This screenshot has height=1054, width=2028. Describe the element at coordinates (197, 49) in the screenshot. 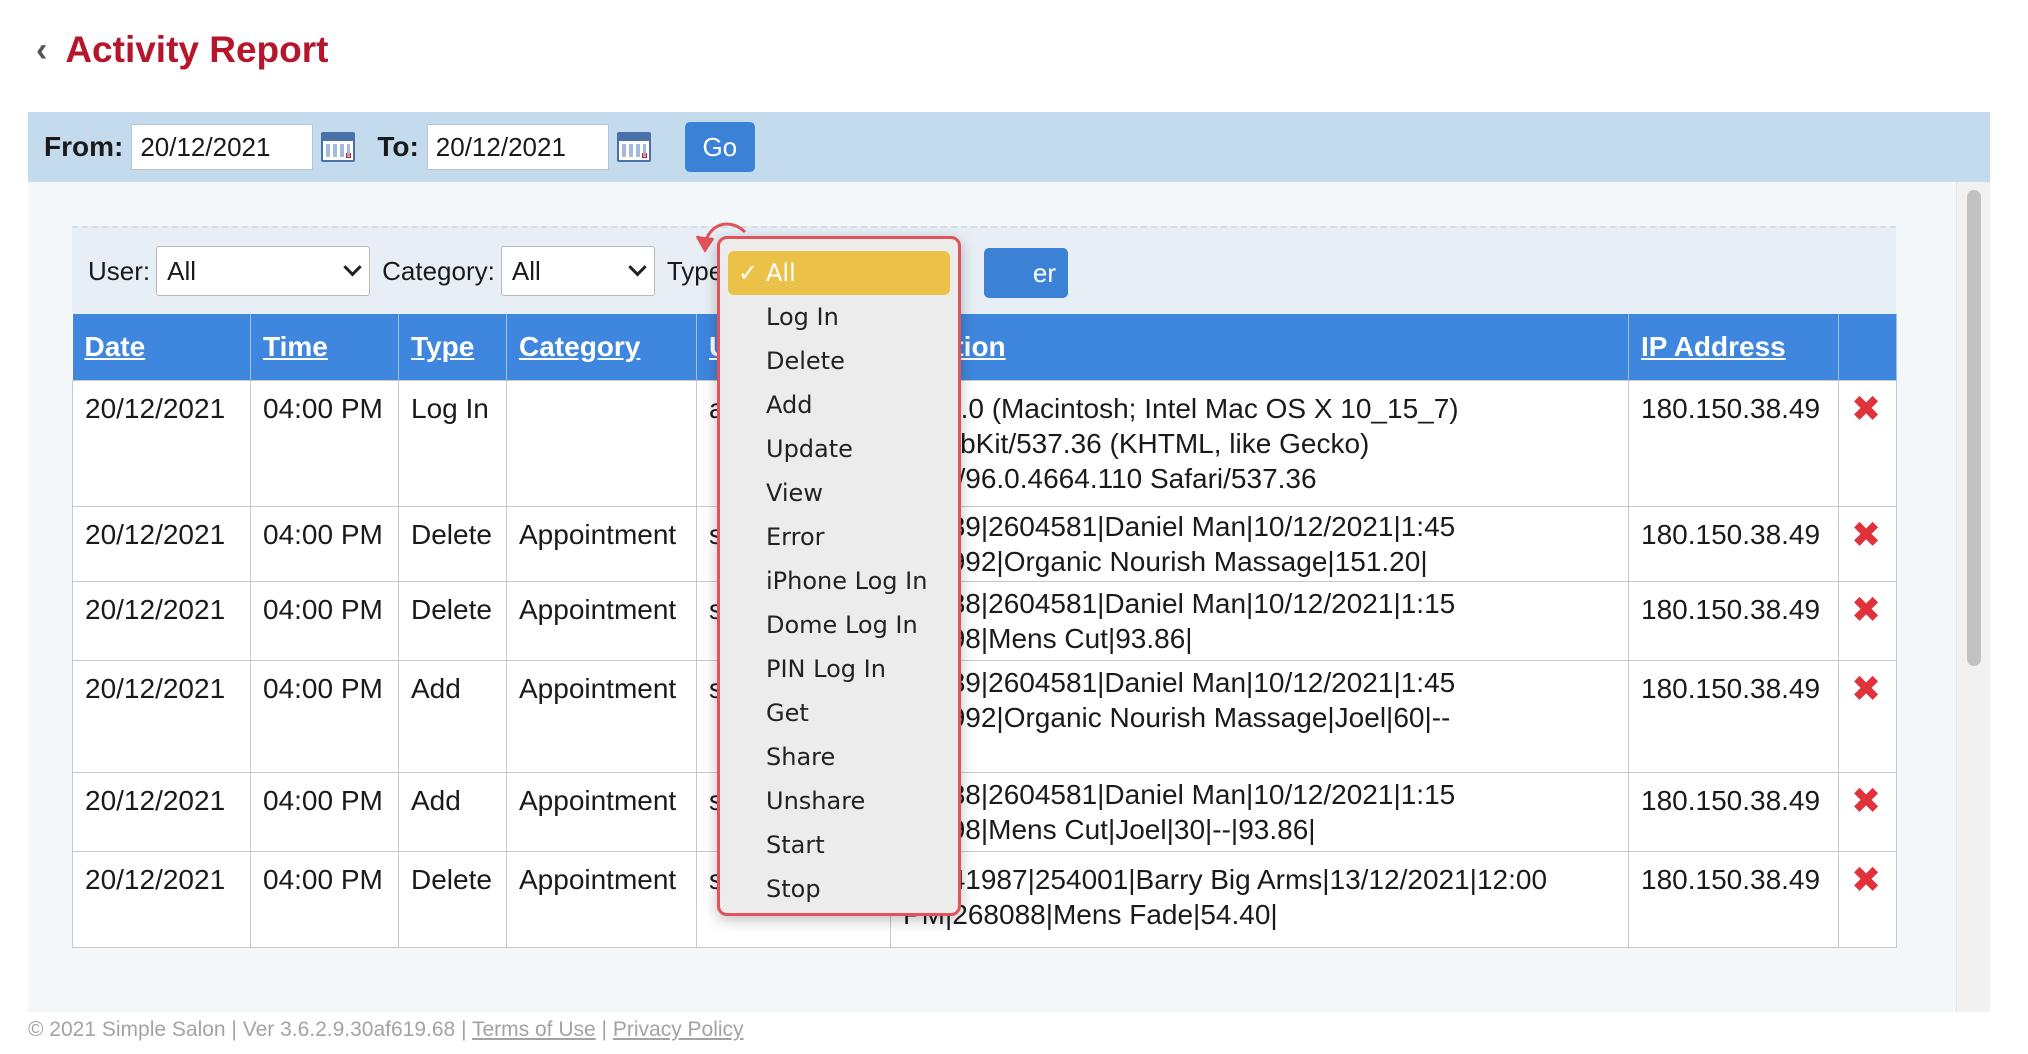

I see `page-title: Activity Report` at that location.